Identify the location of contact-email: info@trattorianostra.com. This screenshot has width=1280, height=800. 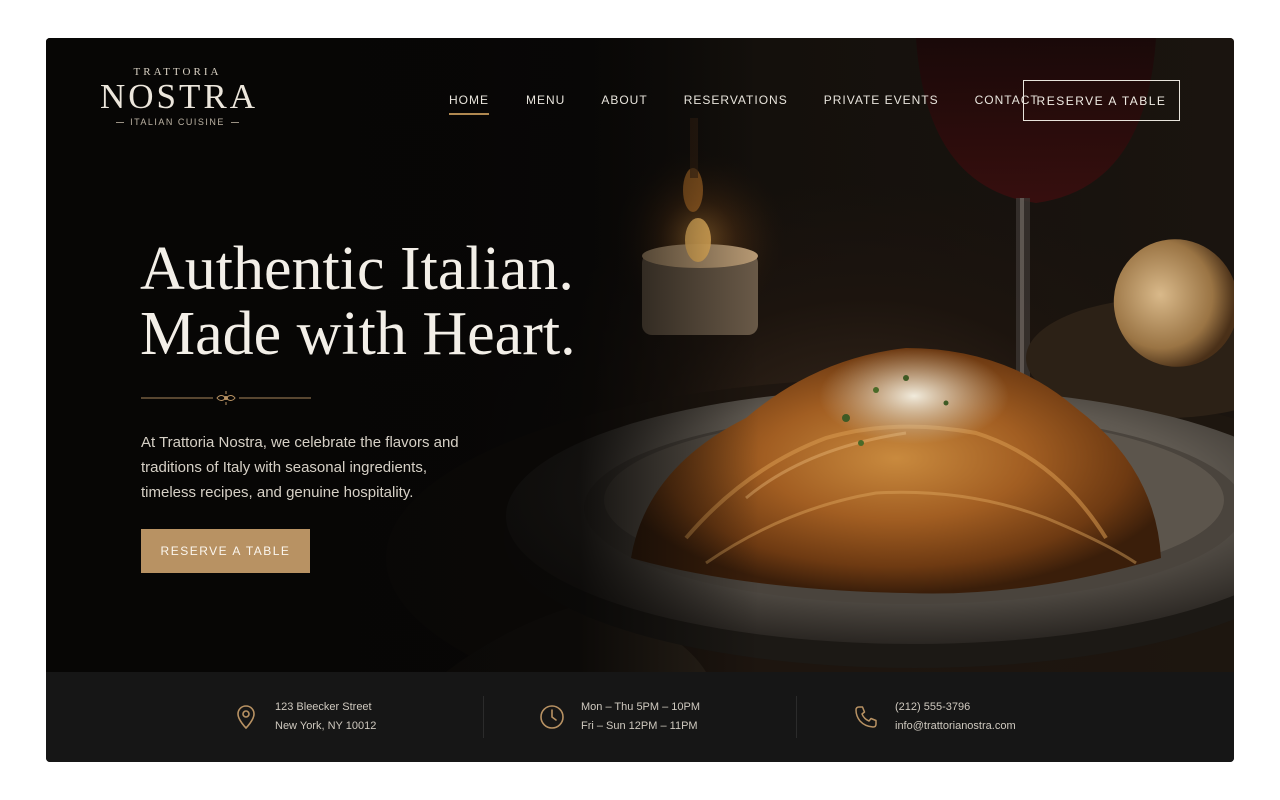
(955, 726).